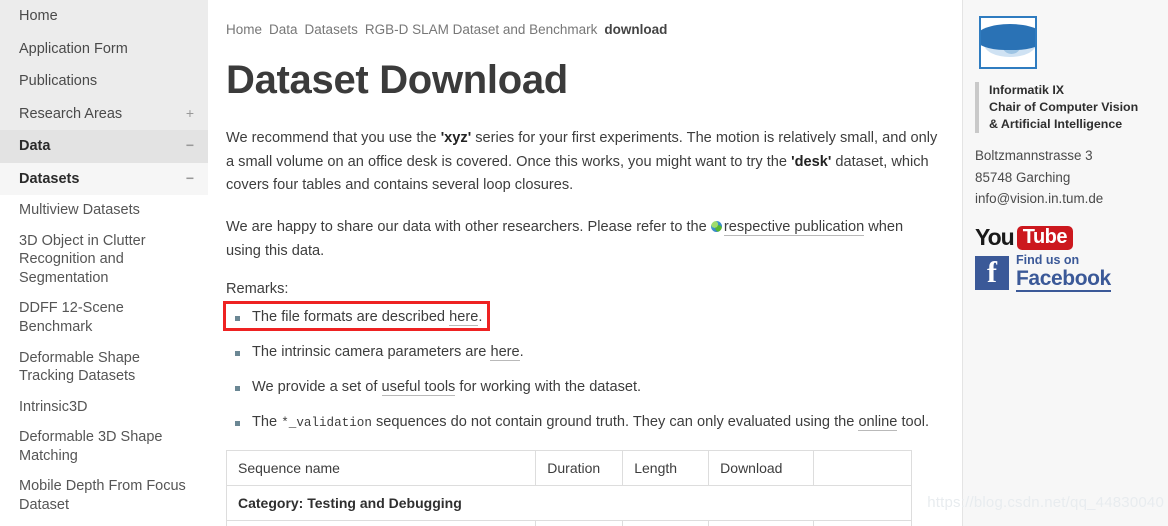 This screenshot has width=1168, height=526. Describe the element at coordinates (666, 522) in the screenshot. I see `cell-length: 7.112m` at that location.